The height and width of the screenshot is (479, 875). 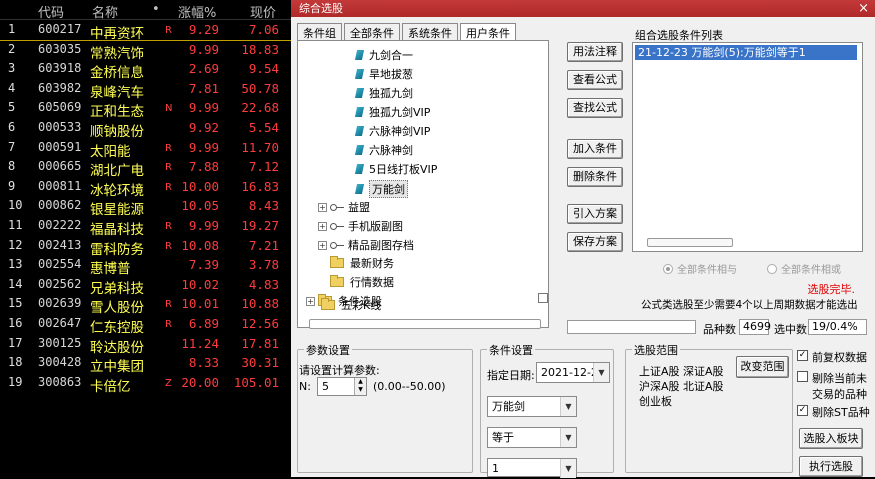 I want to click on usage-notes-button: 用法注释, so click(x=595, y=52).